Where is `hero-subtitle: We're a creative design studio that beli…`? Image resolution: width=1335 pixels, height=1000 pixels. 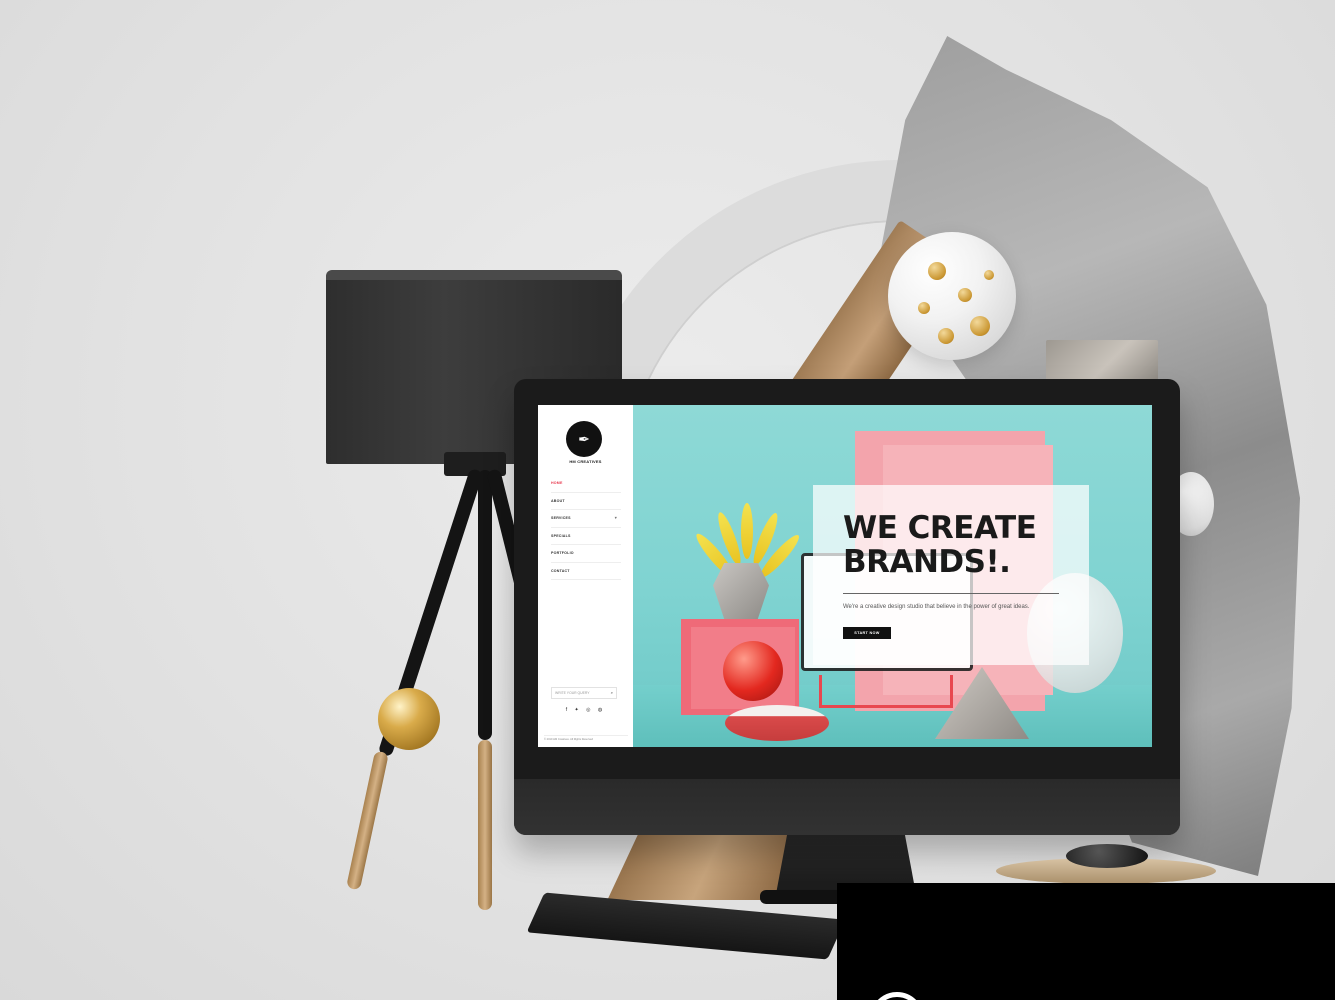 hero-subtitle: We're a creative design studio that beli… is located at coordinates (936, 607).